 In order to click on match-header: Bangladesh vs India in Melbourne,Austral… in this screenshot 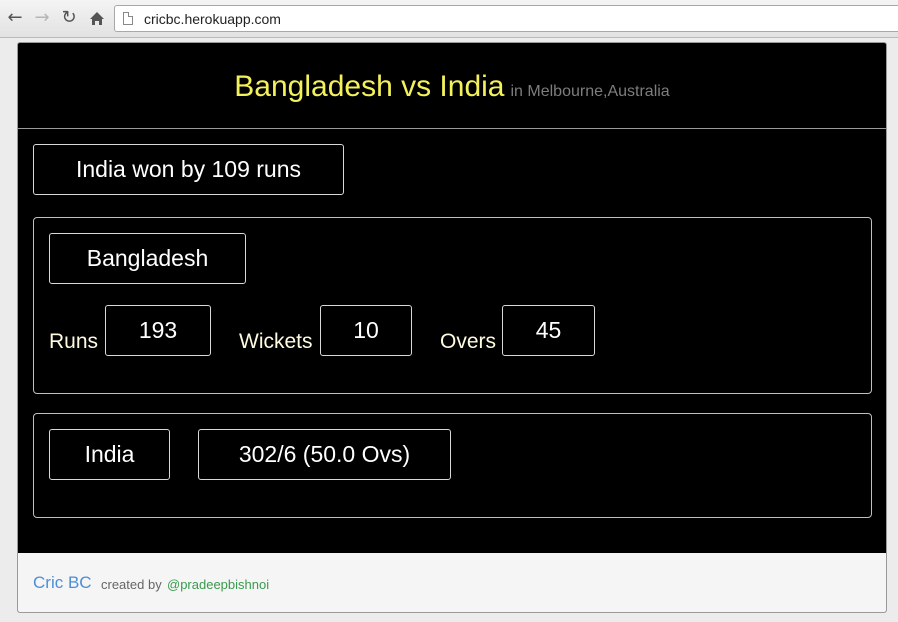, I will do `click(452, 86)`.